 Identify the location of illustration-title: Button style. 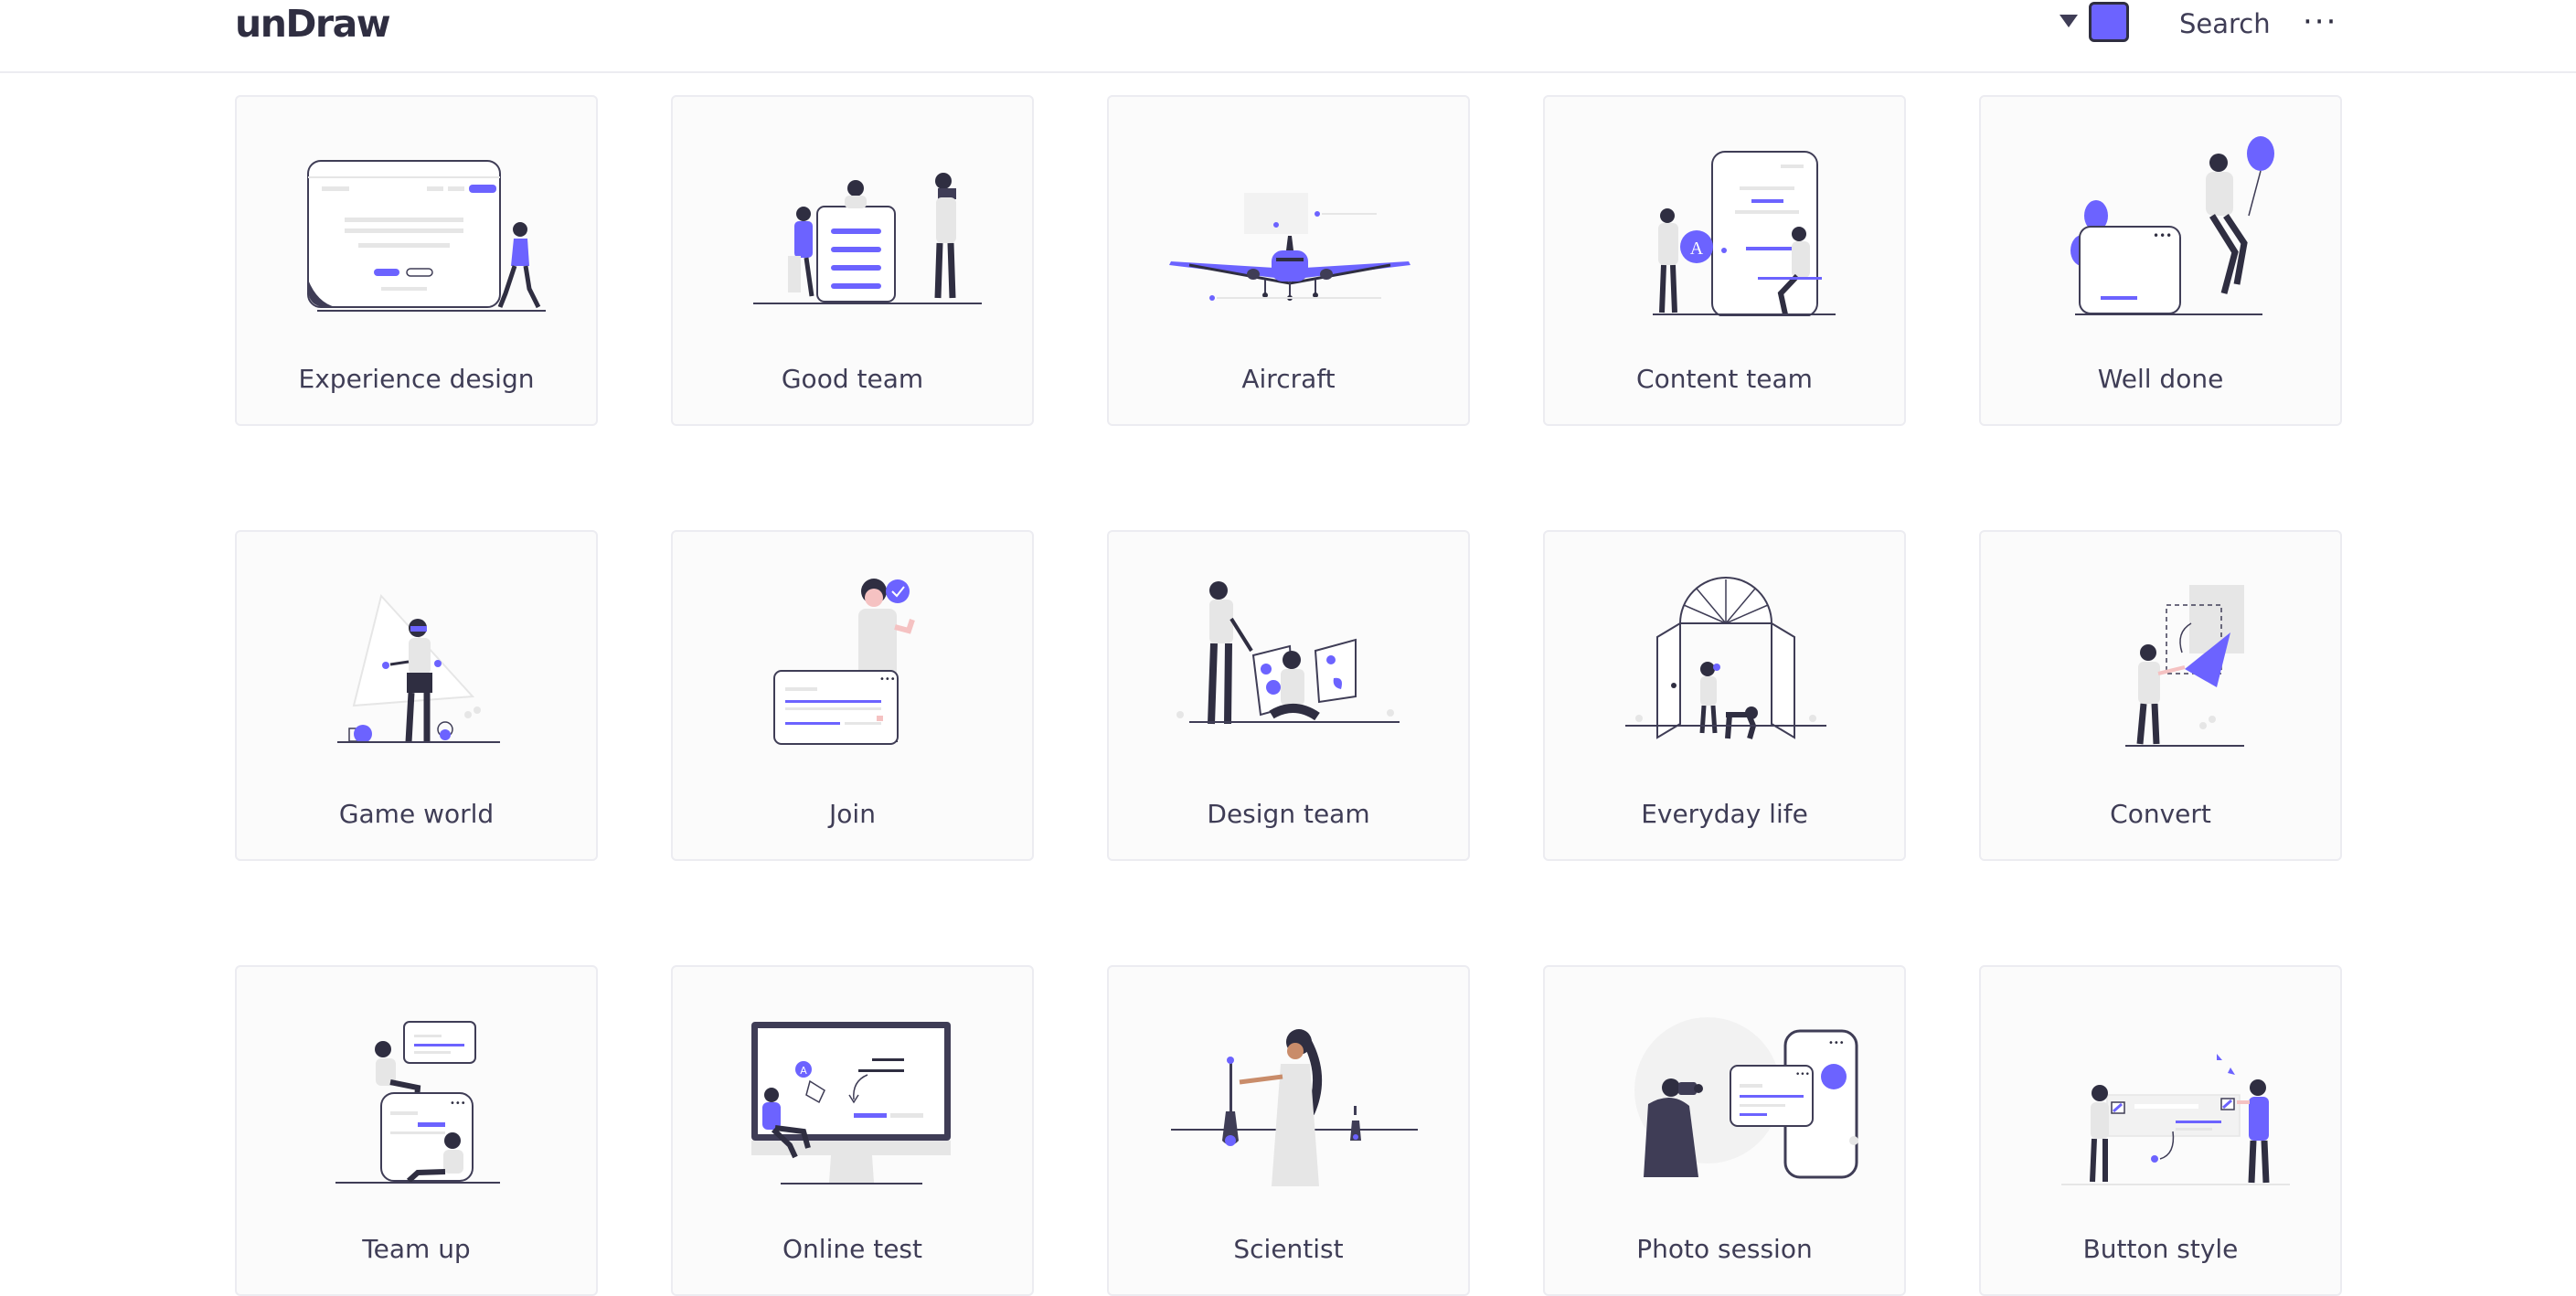
(2160, 1249).